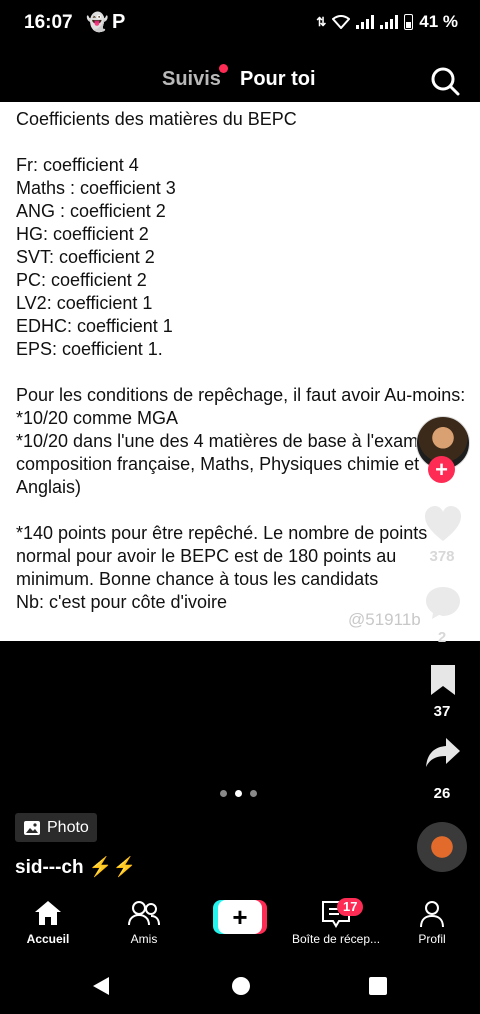 The height and width of the screenshot is (1014, 480). I want to click on bookmark-count: 37, so click(442, 711).